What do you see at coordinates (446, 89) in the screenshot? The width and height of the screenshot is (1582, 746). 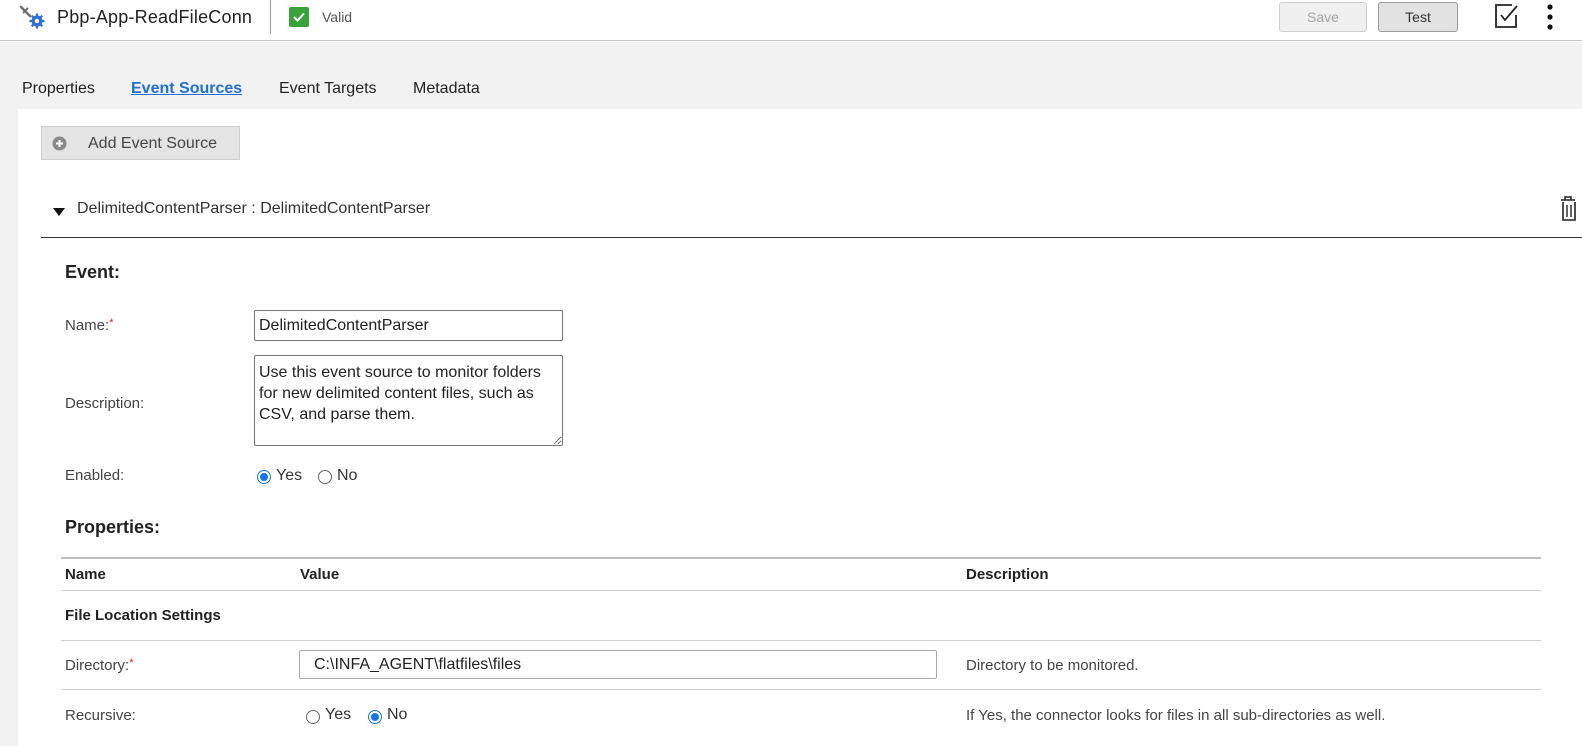 I see `tab-metadata: Metadata` at bounding box center [446, 89].